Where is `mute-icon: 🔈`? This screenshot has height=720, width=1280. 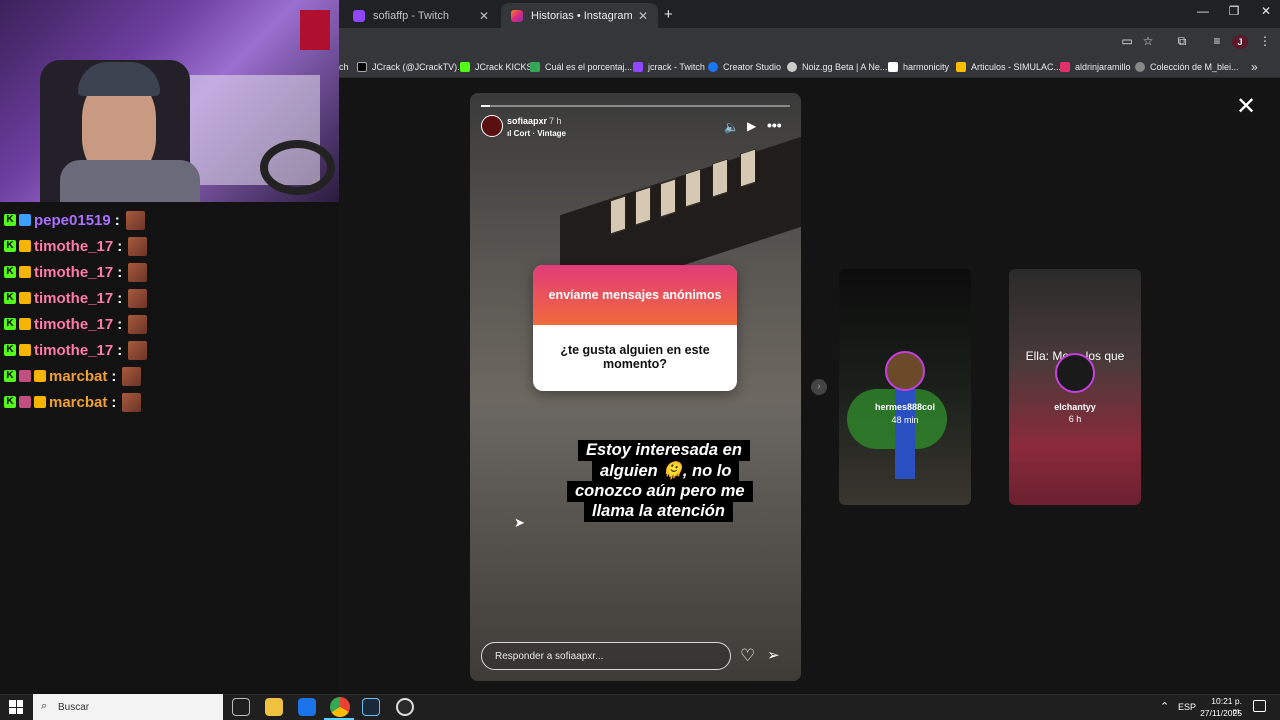
mute-icon: 🔈 is located at coordinates (731, 127).